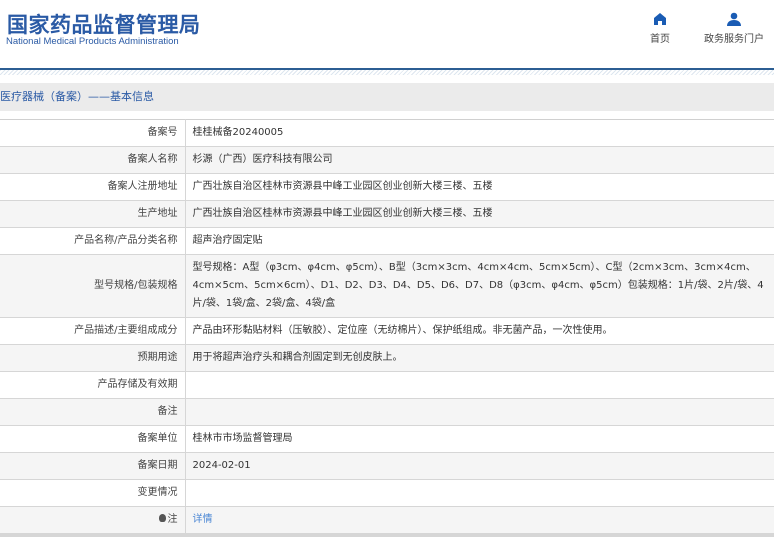 This screenshot has width=774, height=537. What do you see at coordinates (93, 493) in the screenshot?
I see `row-label: 变更情况` at bounding box center [93, 493].